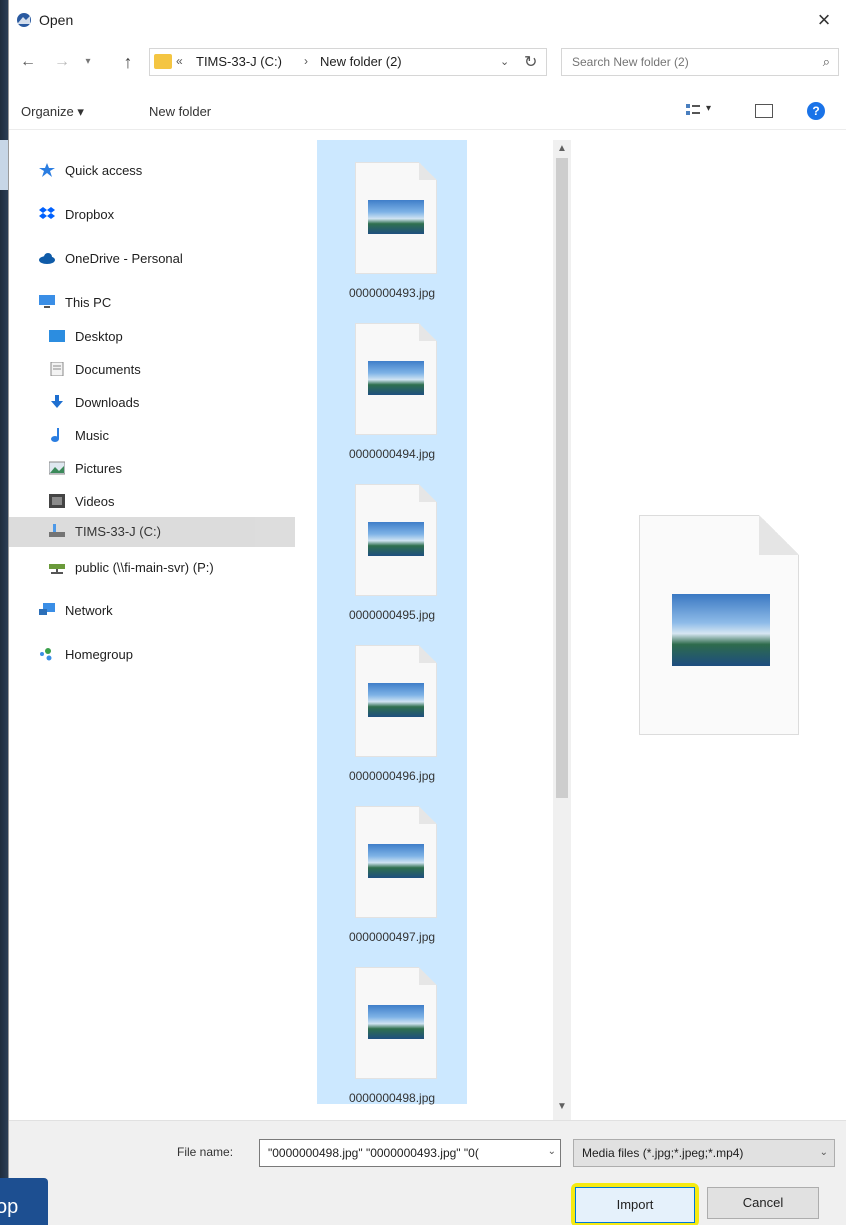 The width and height of the screenshot is (846, 1225). Describe the element at coordinates (124, 258) in the screenshot. I see `sidebar-item-label: OneDrive - Personal` at that location.